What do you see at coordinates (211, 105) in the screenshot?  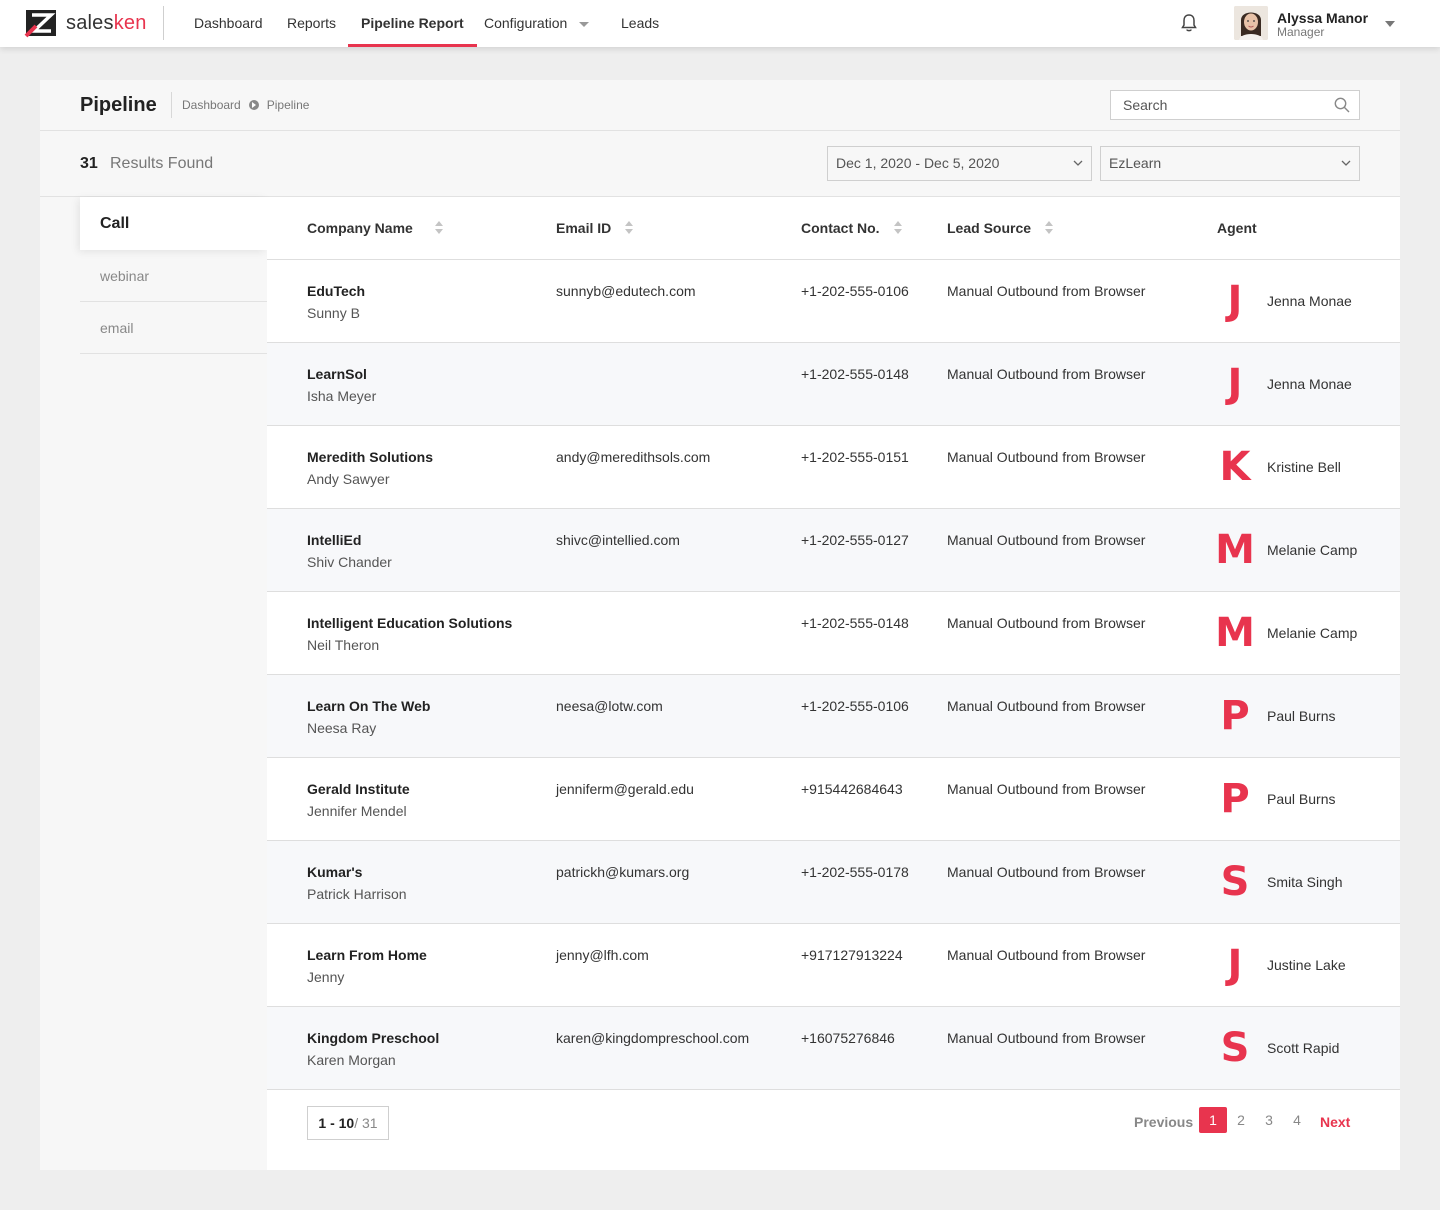 I see `breadcrumb-dashboard: Dashboard` at bounding box center [211, 105].